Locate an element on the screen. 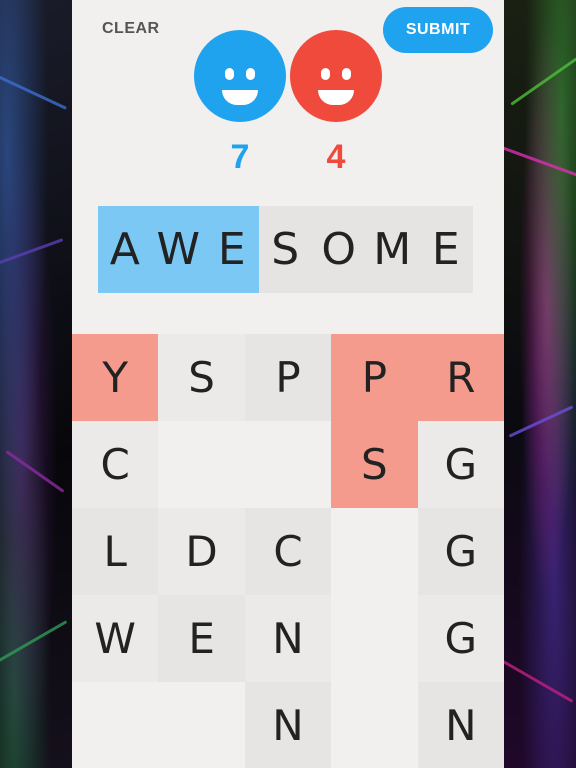  submit-button: SUBMIT is located at coordinates (438, 30).